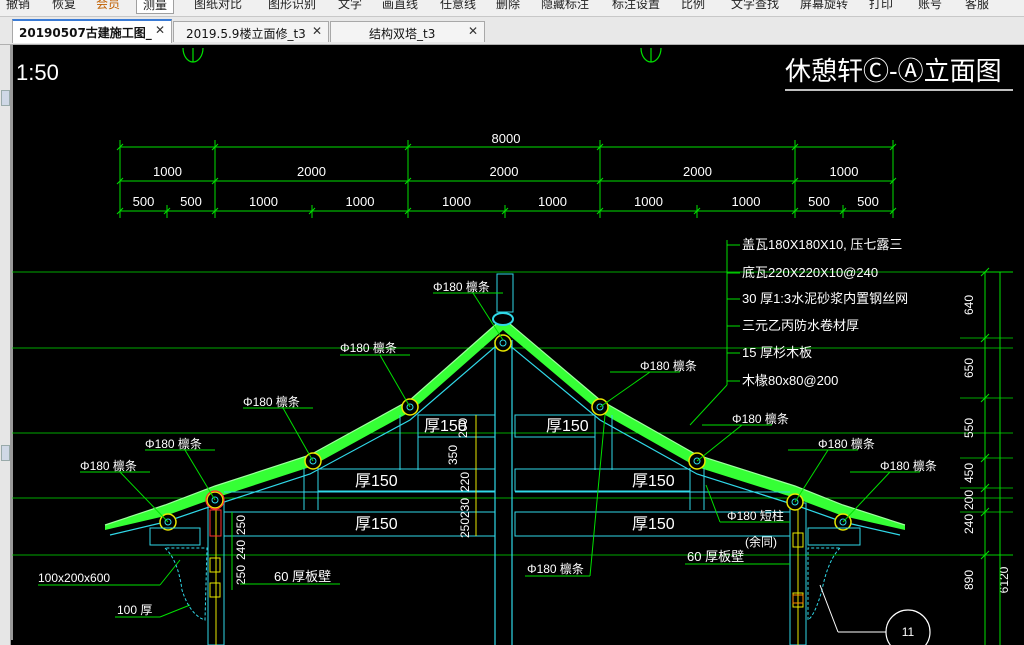 The width and height of the screenshot is (1024, 645). Describe the element at coordinates (215, 565) in the screenshot. I see `bolt-marker-icon` at that location.